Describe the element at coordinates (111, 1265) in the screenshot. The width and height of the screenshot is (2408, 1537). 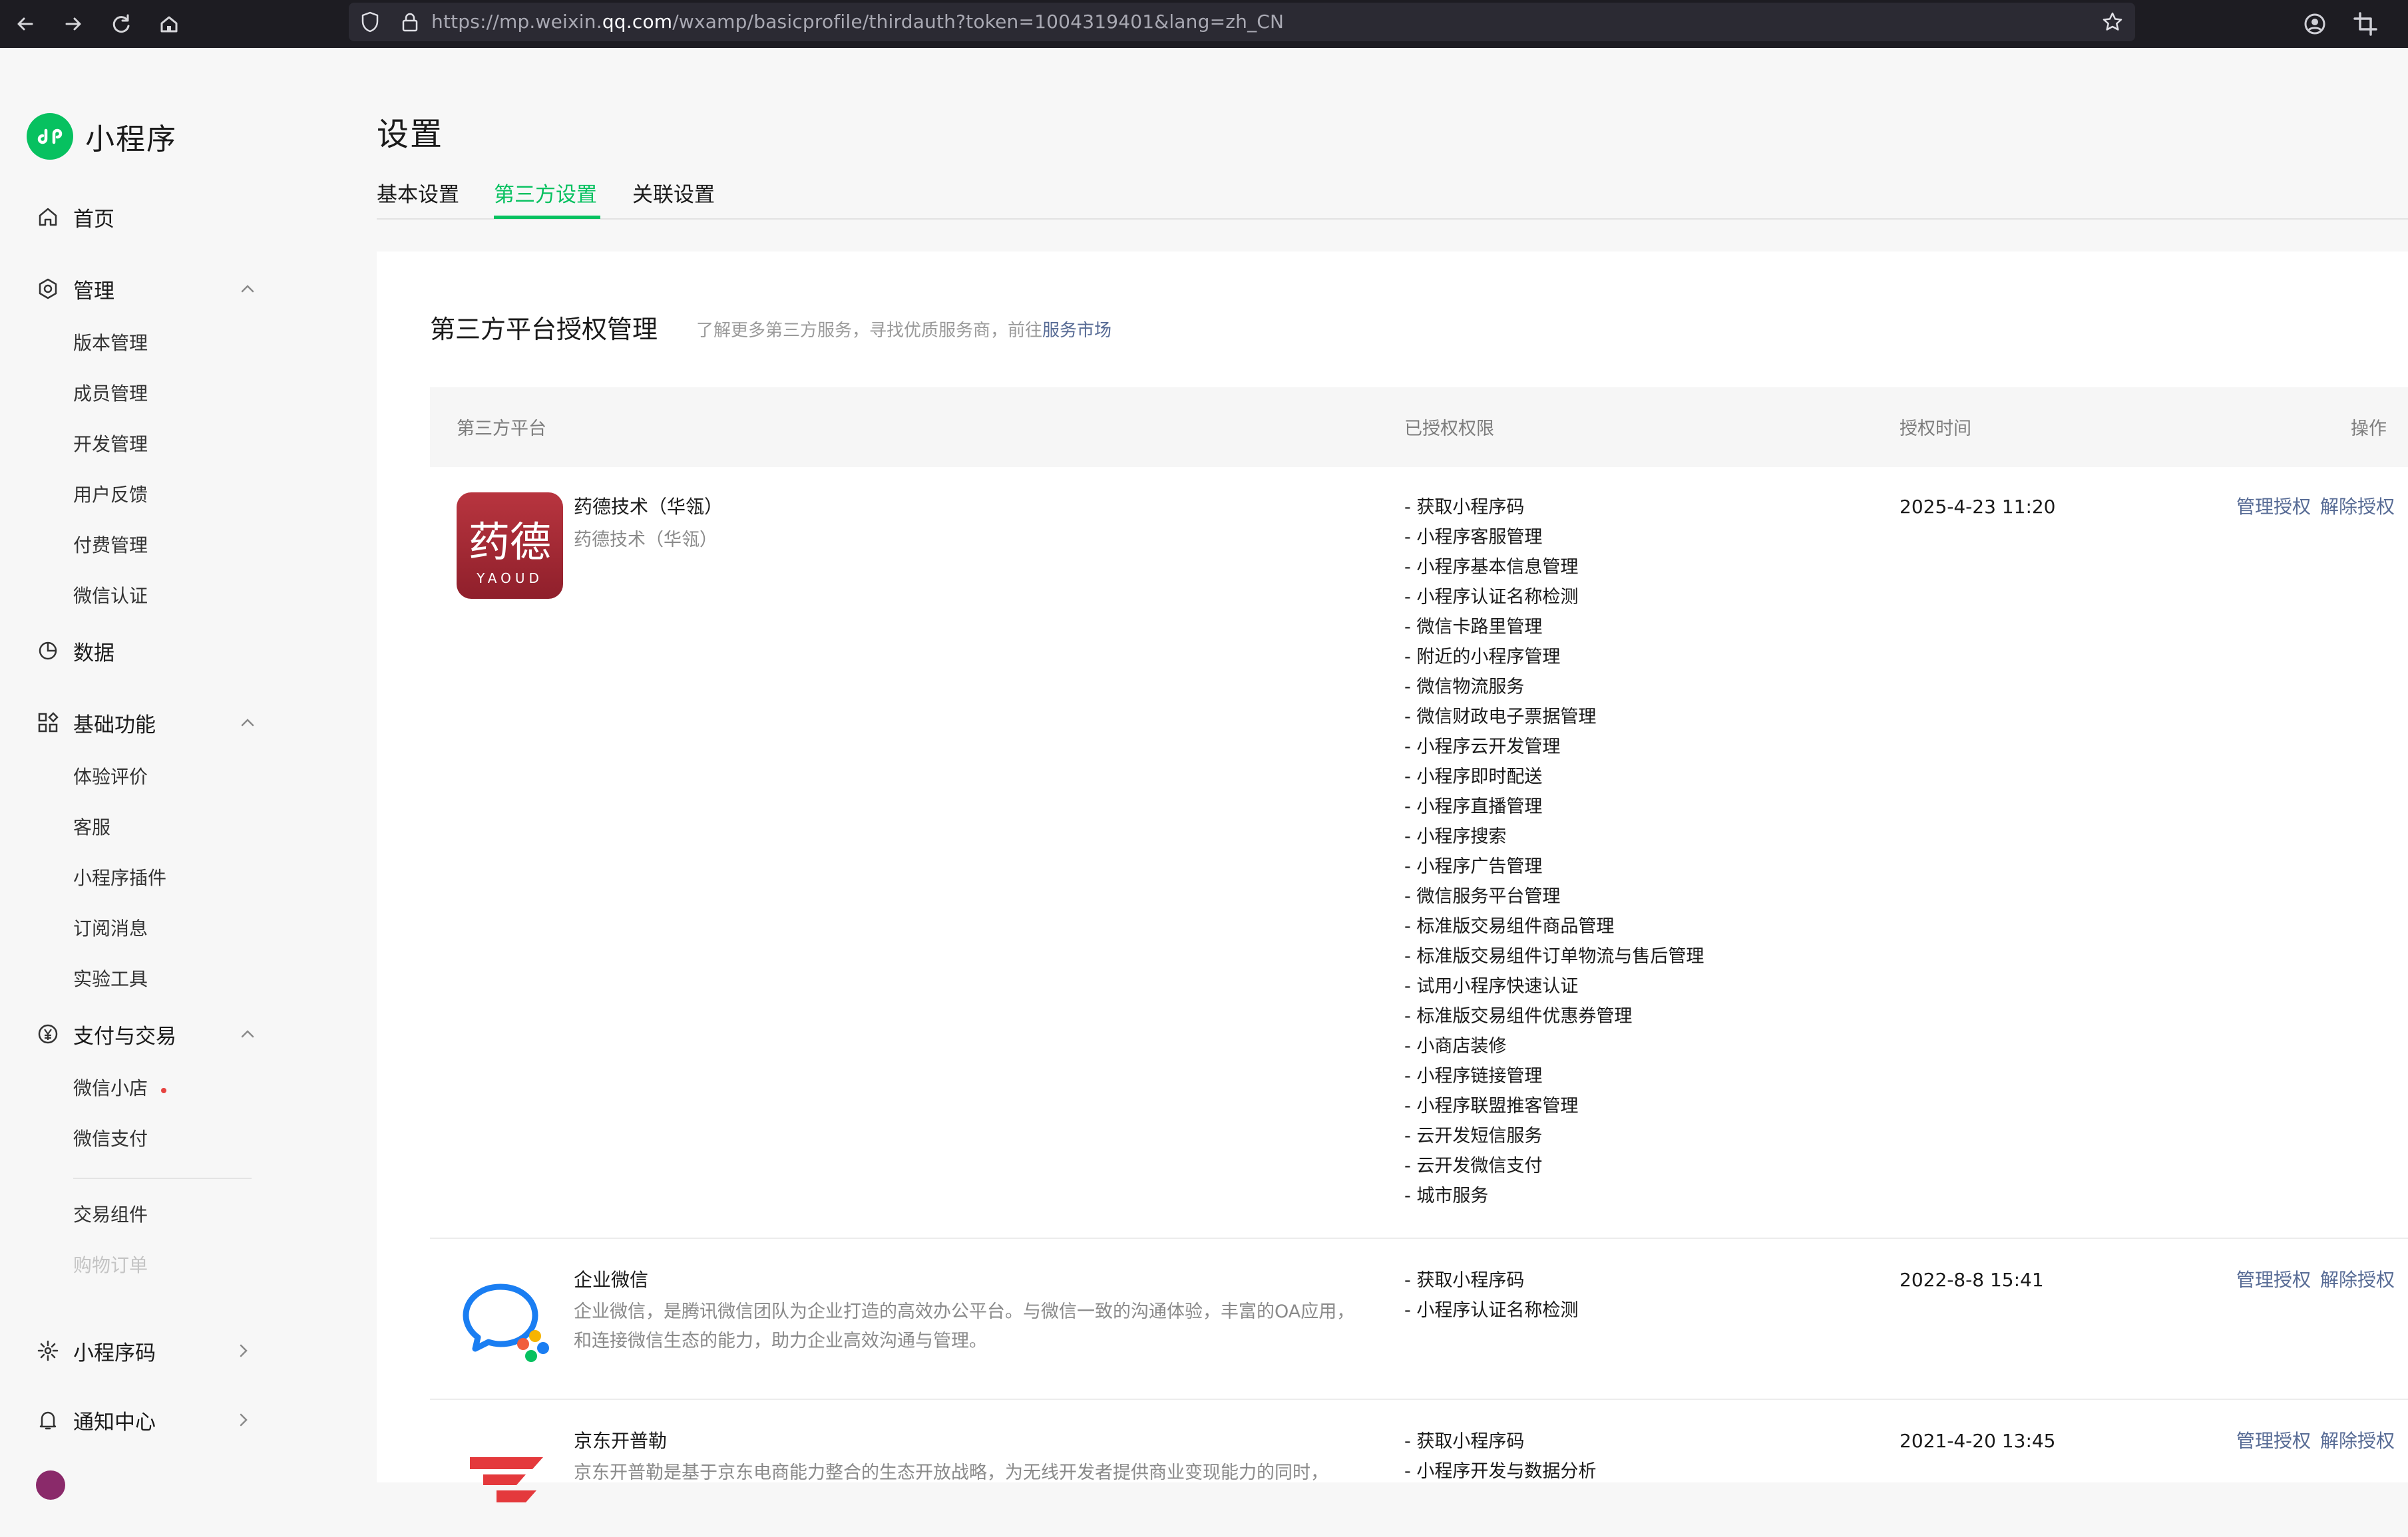
I see `nav-shopping-orders: 购物订单` at that location.